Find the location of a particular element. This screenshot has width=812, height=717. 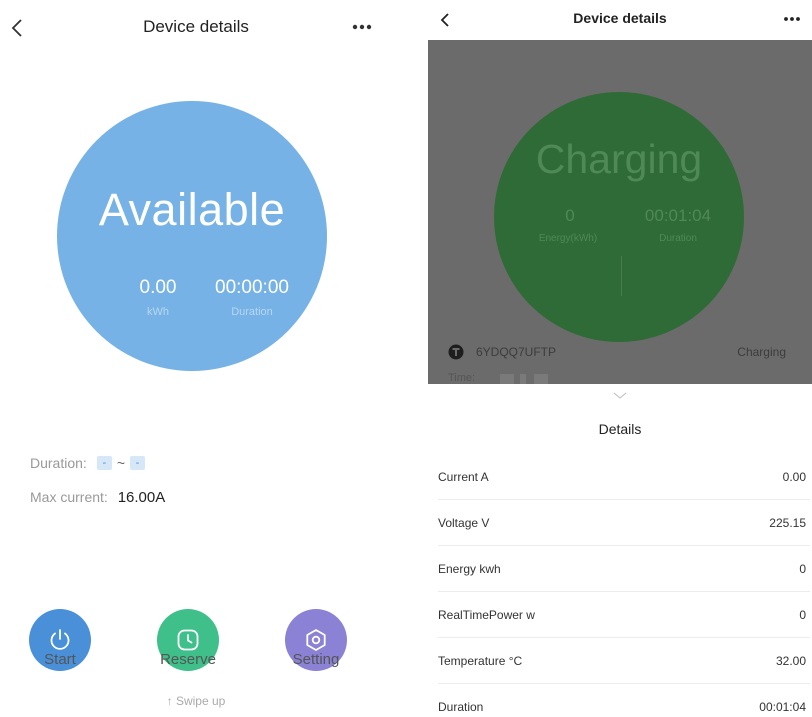

time-separator is located at coordinates (523, 379).